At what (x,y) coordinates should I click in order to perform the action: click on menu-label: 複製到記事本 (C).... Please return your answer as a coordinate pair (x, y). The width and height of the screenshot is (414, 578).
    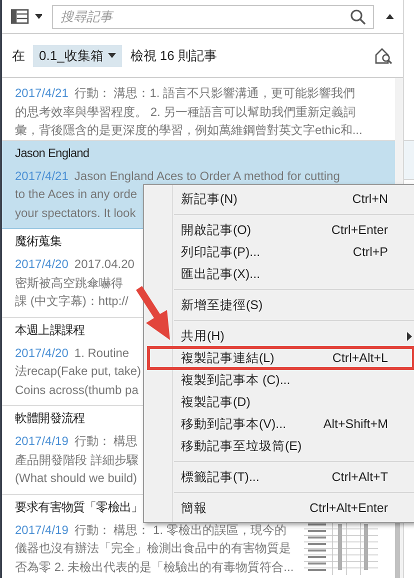
    Looking at the image, I should click on (235, 380).